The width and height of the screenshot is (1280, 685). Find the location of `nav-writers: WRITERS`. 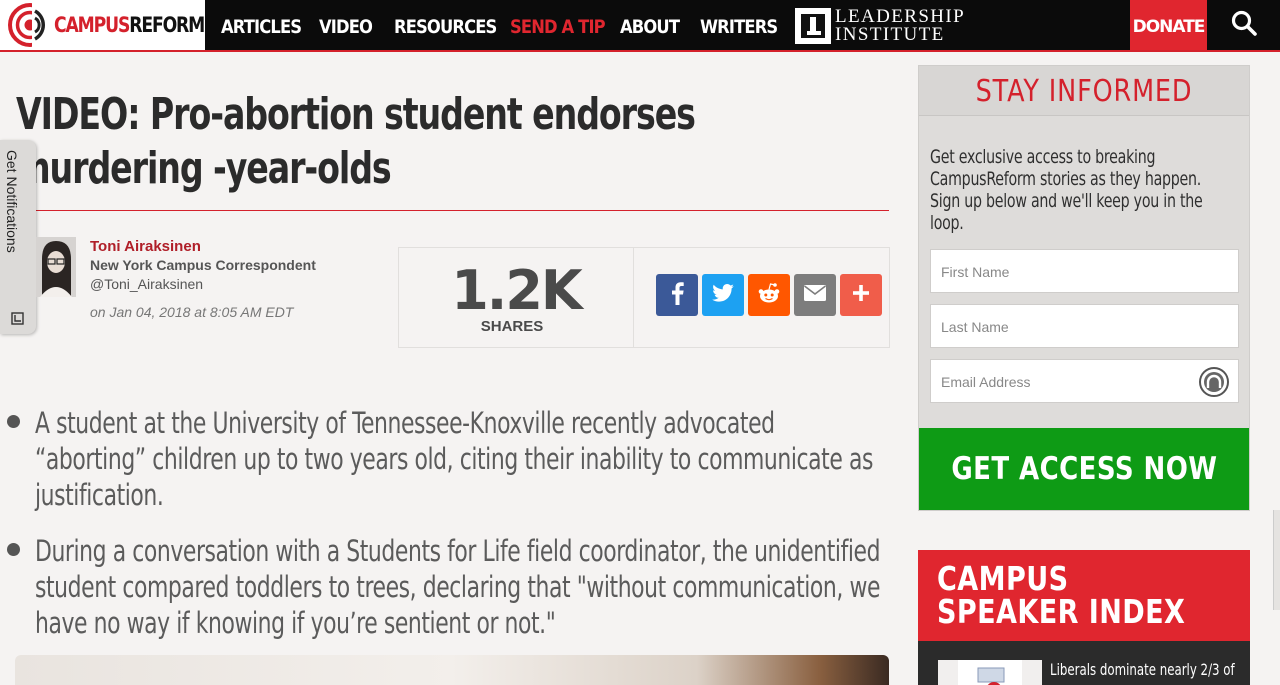

nav-writers: WRITERS is located at coordinates (739, 25).